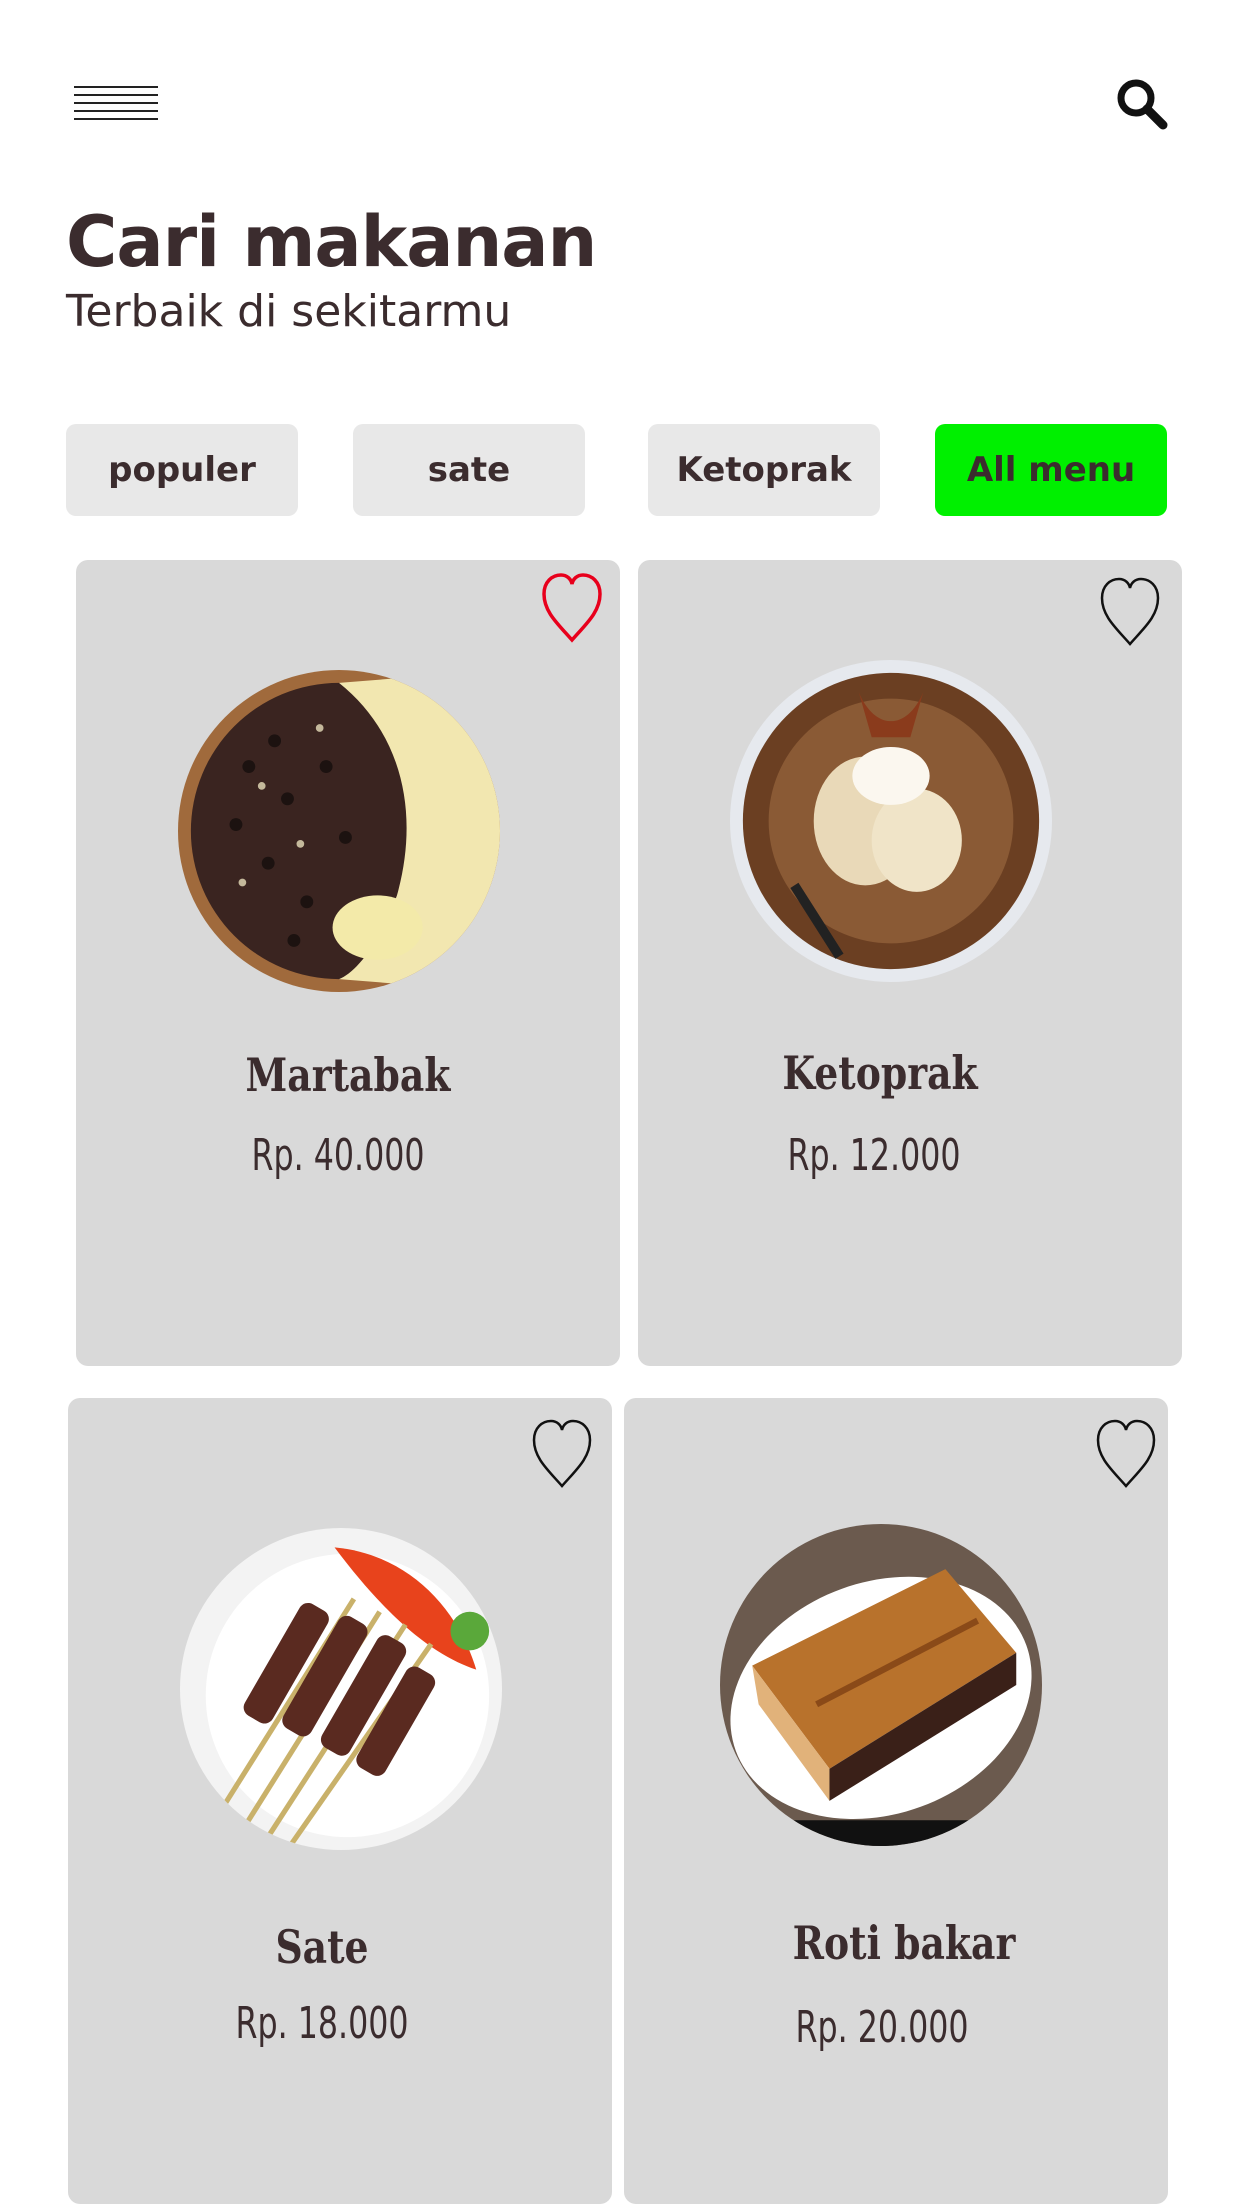 The width and height of the screenshot is (1242, 2208). What do you see at coordinates (331, 242) in the screenshot?
I see `page-title: Cari makanan` at bounding box center [331, 242].